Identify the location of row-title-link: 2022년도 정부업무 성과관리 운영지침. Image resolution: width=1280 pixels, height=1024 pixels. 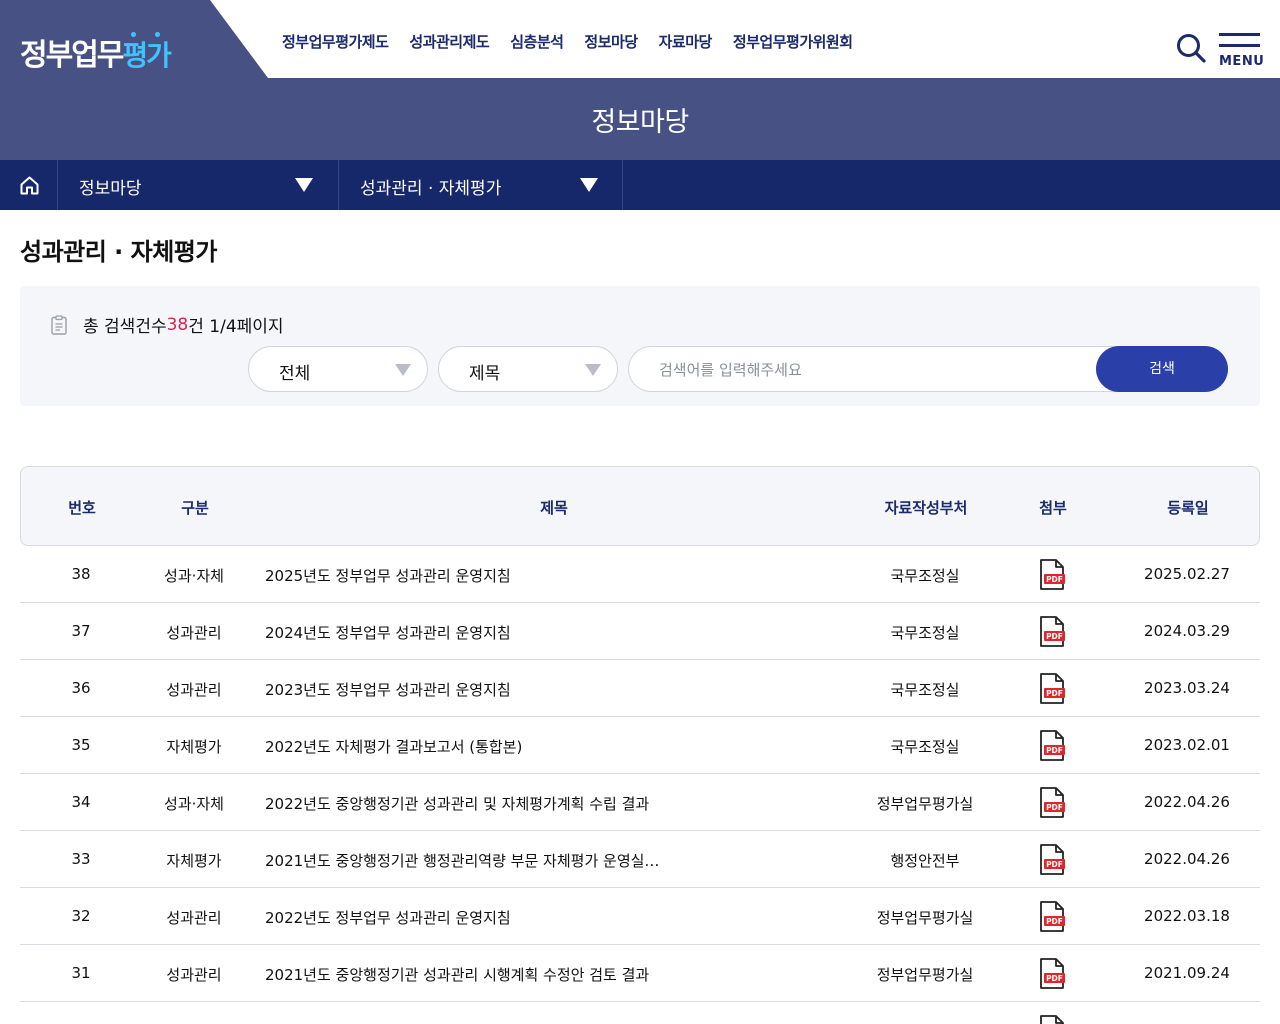
(465, 917).